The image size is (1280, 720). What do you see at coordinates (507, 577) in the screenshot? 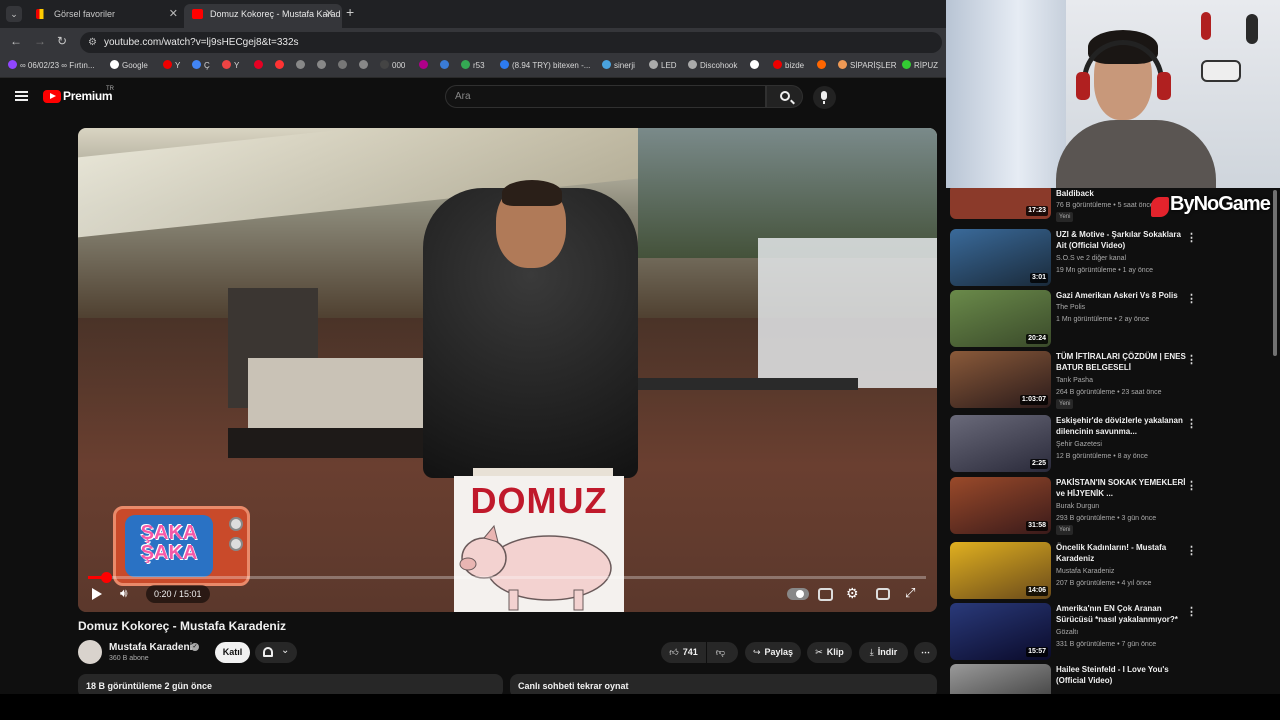
I see `progress-bar` at bounding box center [507, 577].